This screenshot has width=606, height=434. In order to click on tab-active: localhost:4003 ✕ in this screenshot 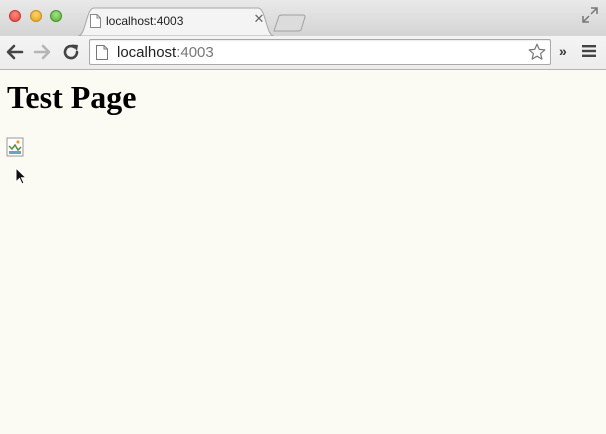, I will do `click(176, 21)`.